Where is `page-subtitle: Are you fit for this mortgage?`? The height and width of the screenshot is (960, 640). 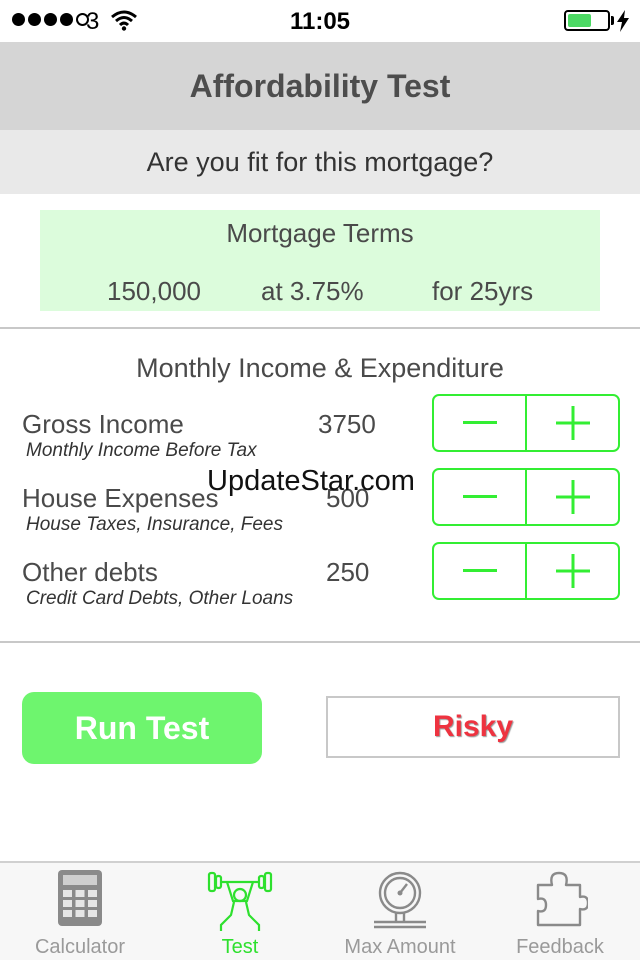
page-subtitle: Are you fit for this mortgage? is located at coordinates (320, 162).